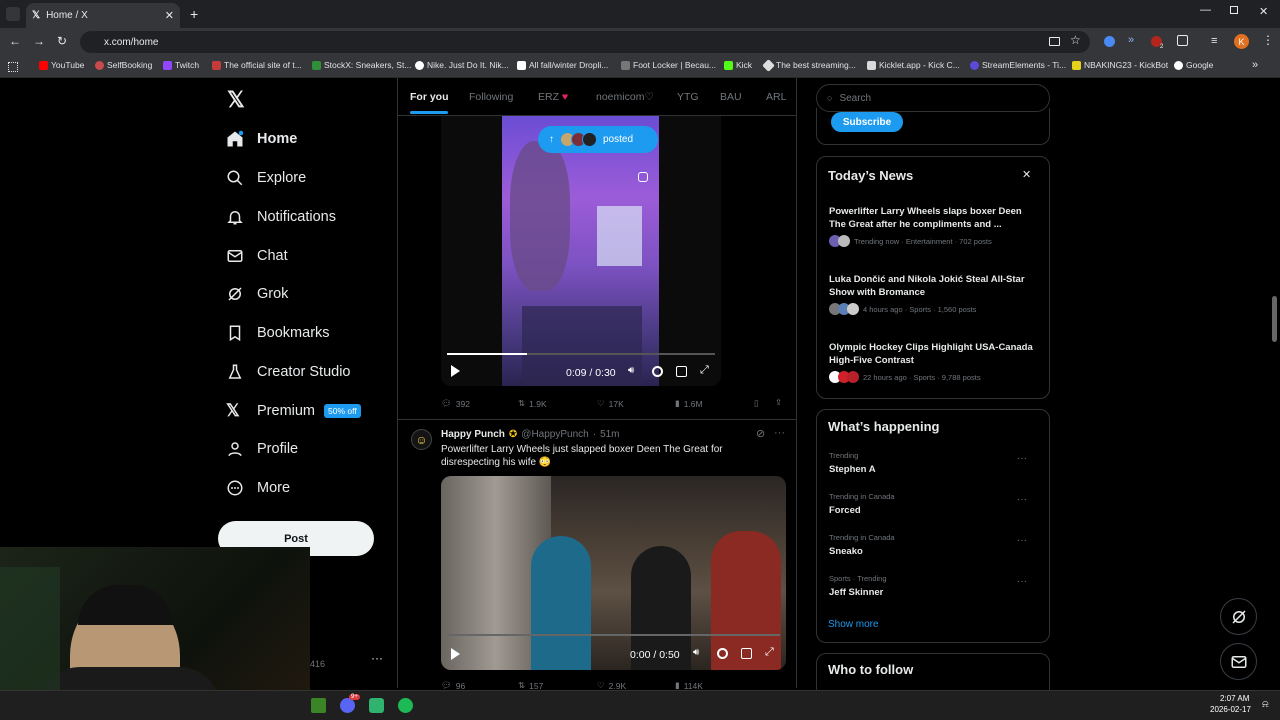 The height and width of the screenshot is (720, 1280). What do you see at coordinates (123, 65) in the screenshot?
I see `bookmark-selfbooking: SelfBooking` at bounding box center [123, 65].